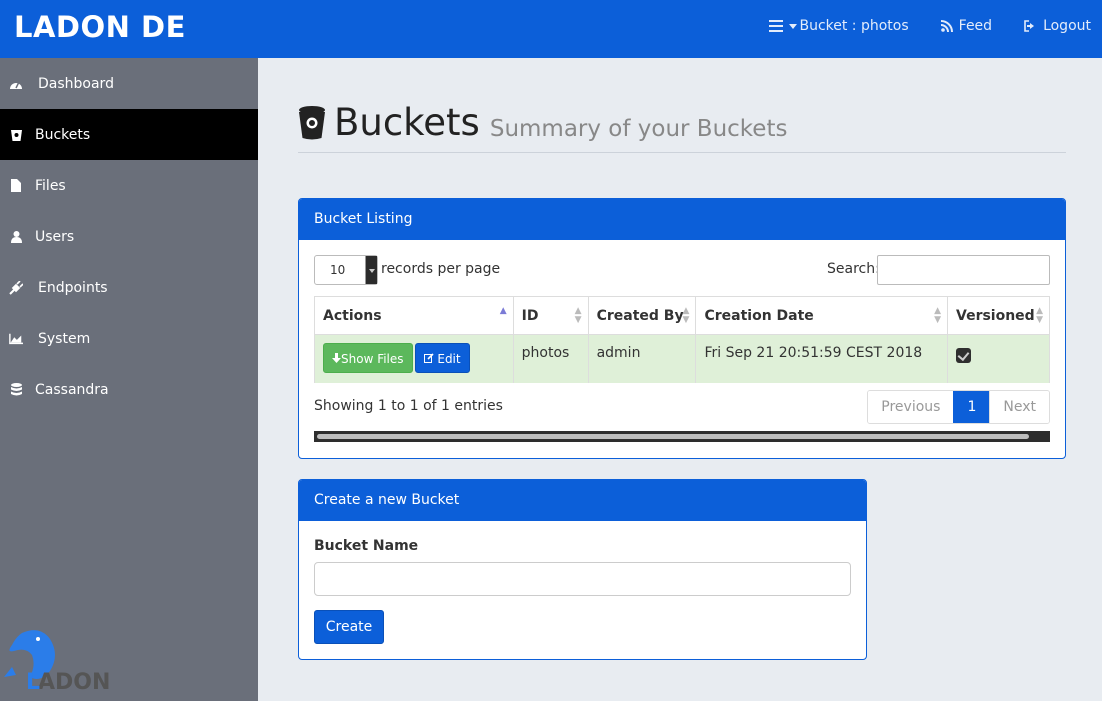  Describe the element at coordinates (368, 358) in the screenshot. I see `show-files-button: Show Files` at that location.